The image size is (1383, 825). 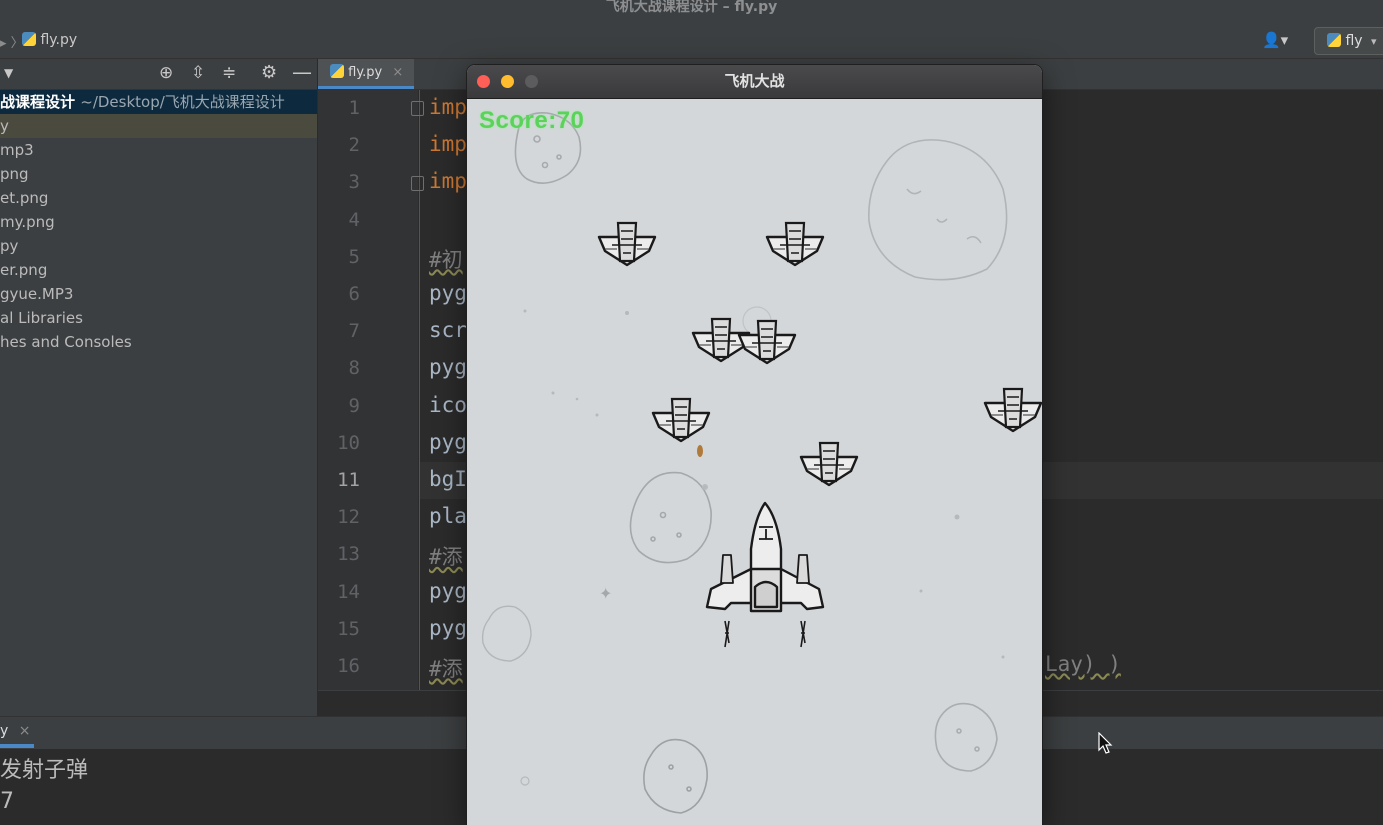 I want to click on tree-item-label: hes and Consoles, so click(x=66, y=342).